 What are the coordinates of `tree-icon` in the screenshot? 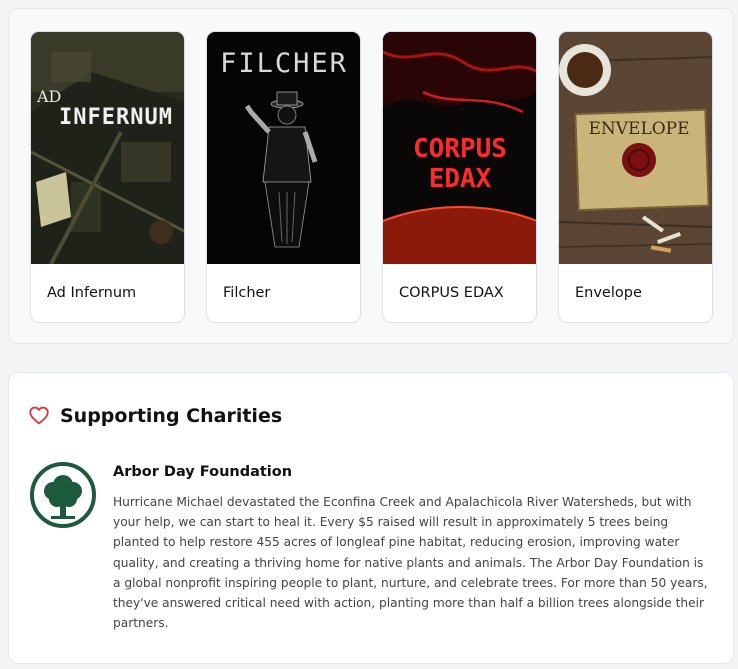 It's located at (63, 495).